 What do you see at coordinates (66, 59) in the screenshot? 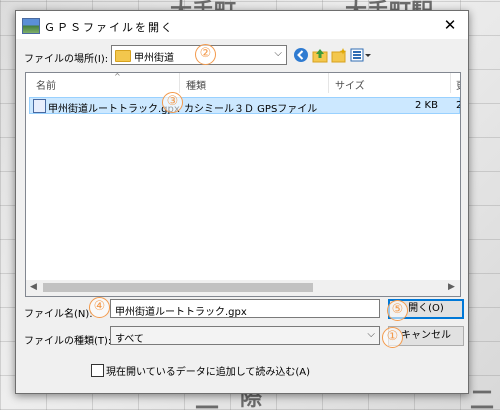
I see `look-in-label: ファイルの場所(I):` at bounding box center [66, 59].